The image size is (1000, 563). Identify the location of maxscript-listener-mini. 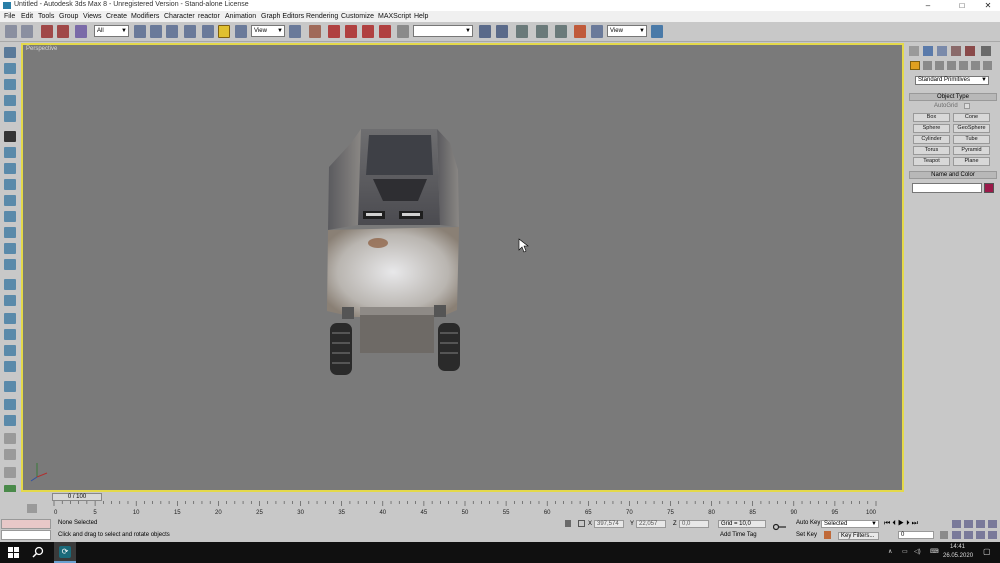
(26, 524).